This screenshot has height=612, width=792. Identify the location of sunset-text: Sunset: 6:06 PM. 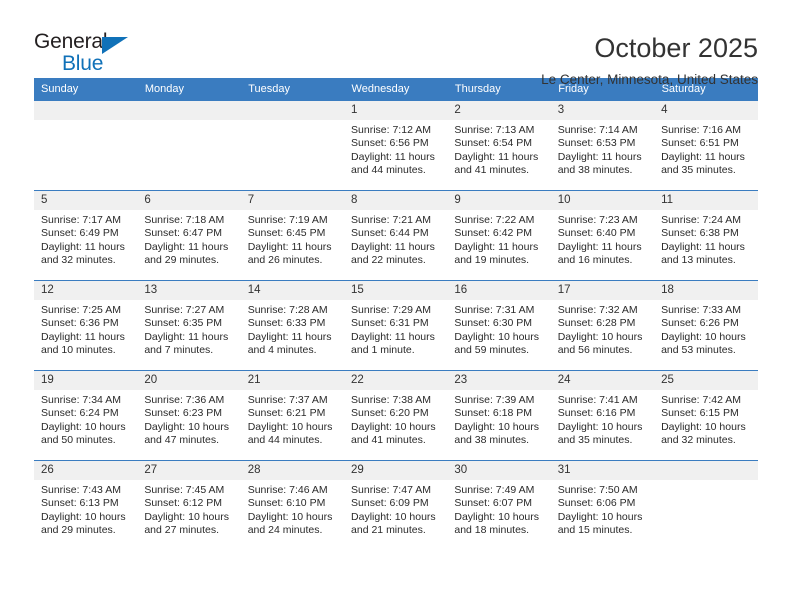
(596, 503).